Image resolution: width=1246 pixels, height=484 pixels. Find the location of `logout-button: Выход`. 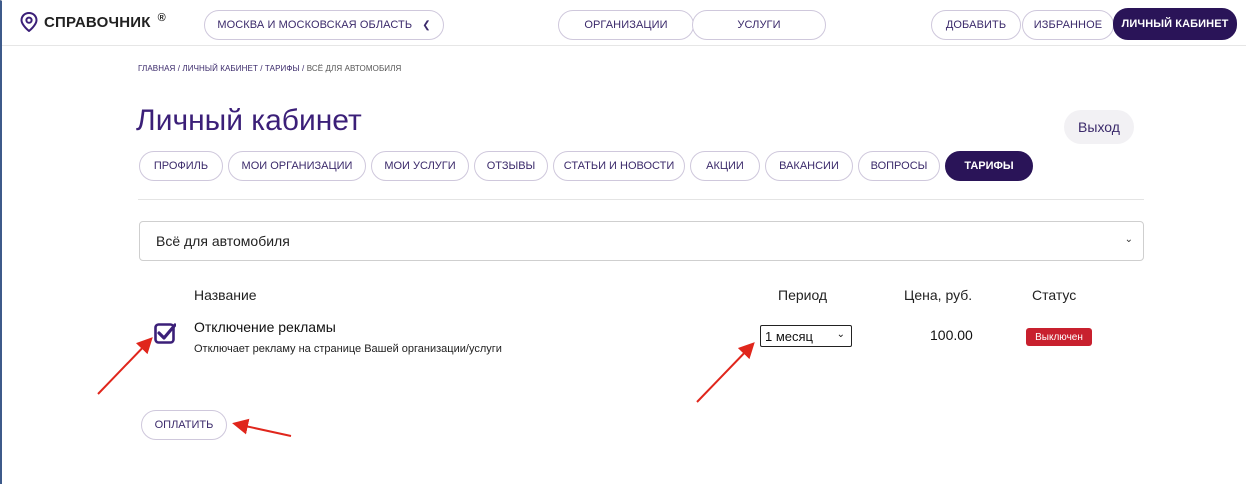

logout-button: Выход is located at coordinates (1099, 127).